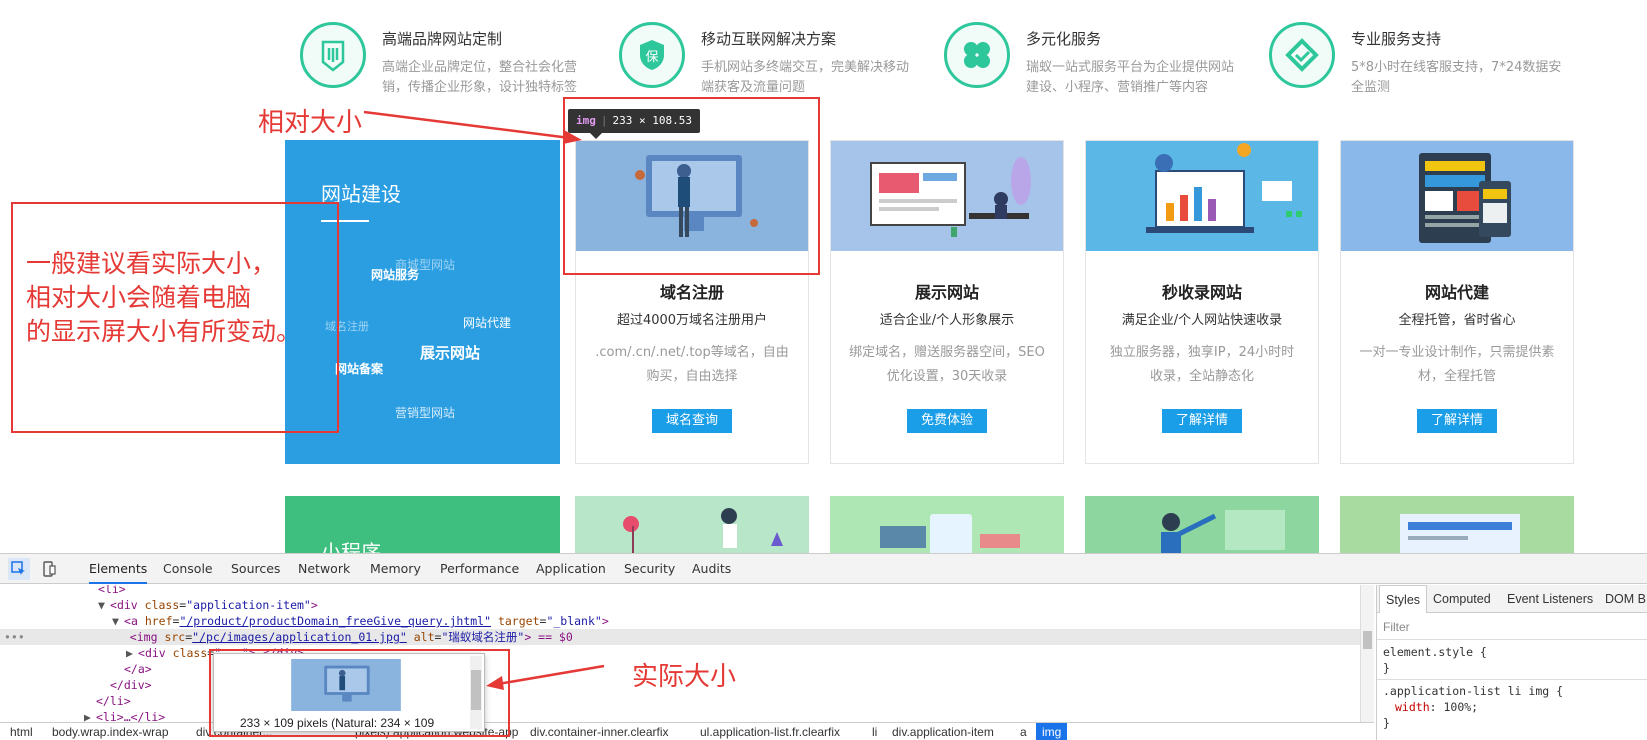 This screenshot has width=1647, height=740. I want to click on feature-title: 移动互联网解决方案, so click(769, 39).